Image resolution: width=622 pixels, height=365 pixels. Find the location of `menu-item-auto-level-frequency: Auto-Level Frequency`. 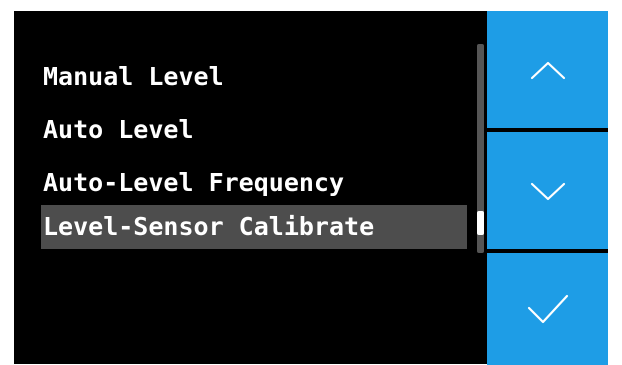

menu-item-auto-level-frequency: Auto-Level Frequency is located at coordinates (254, 183).